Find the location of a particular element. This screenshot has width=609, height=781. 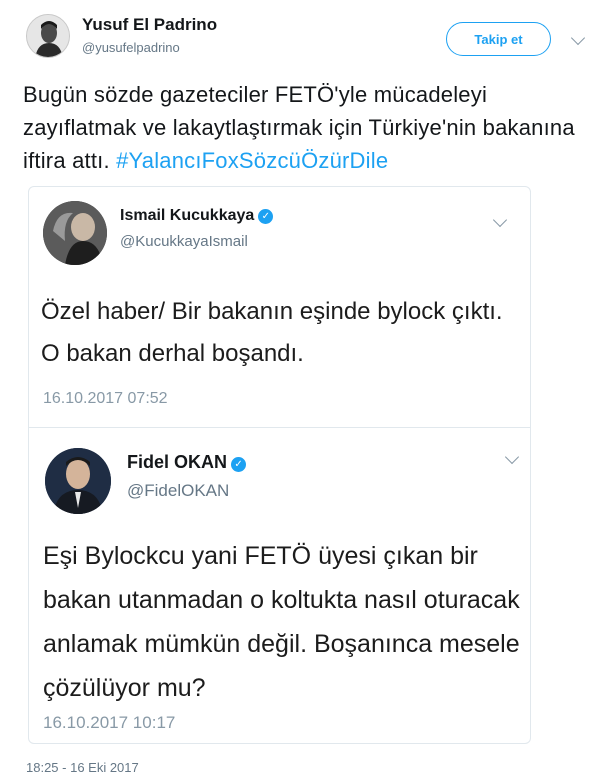

follow-button: Takip et is located at coordinates (498, 39).